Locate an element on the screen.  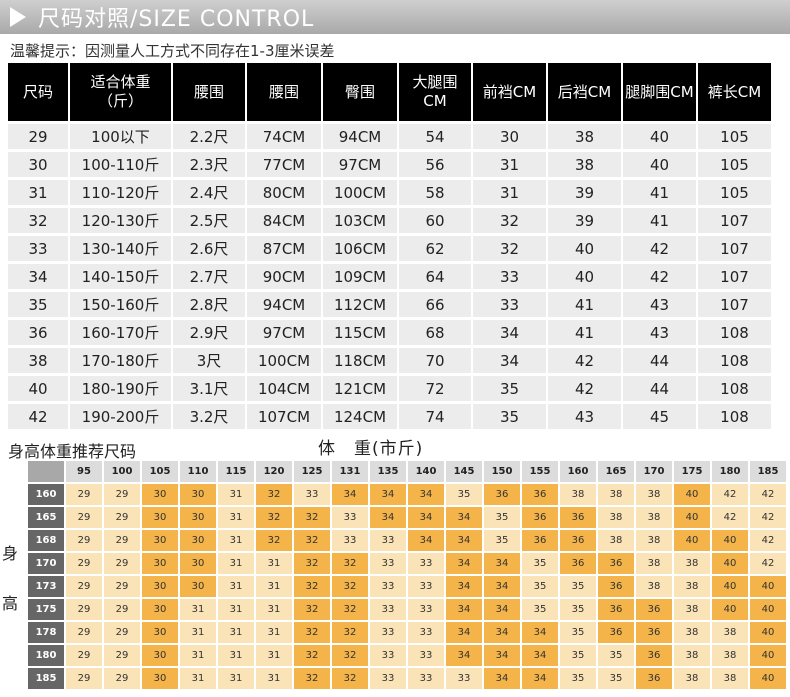
weight-axis-label: 体 重(市斤) is located at coordinates (371, 449).